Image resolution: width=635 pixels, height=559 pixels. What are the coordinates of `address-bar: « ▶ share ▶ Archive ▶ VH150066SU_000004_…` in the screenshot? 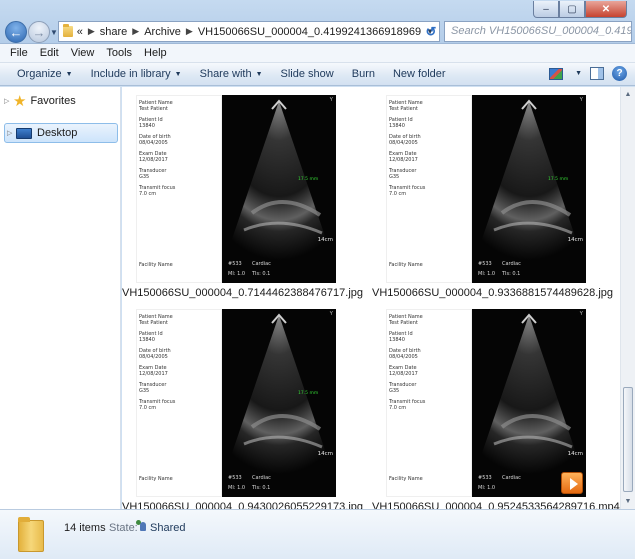 It's located at (249, 31).